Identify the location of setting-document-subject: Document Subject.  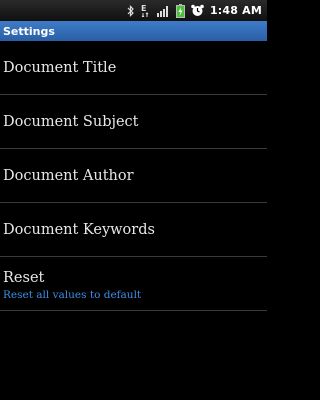
(133, 122).